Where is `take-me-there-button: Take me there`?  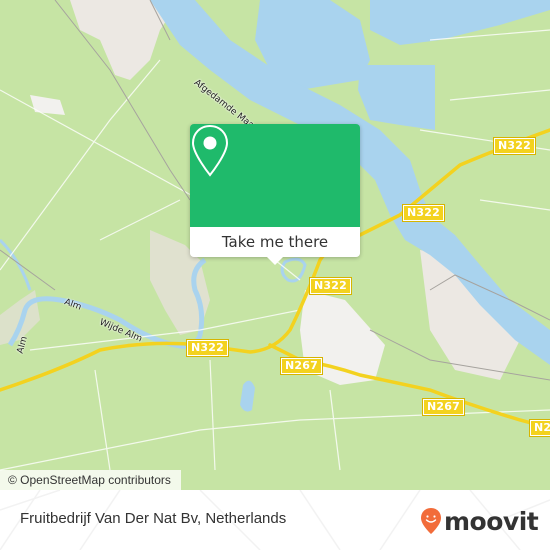
take-me-there-button: Take me there is located at coordinates (275, 242).